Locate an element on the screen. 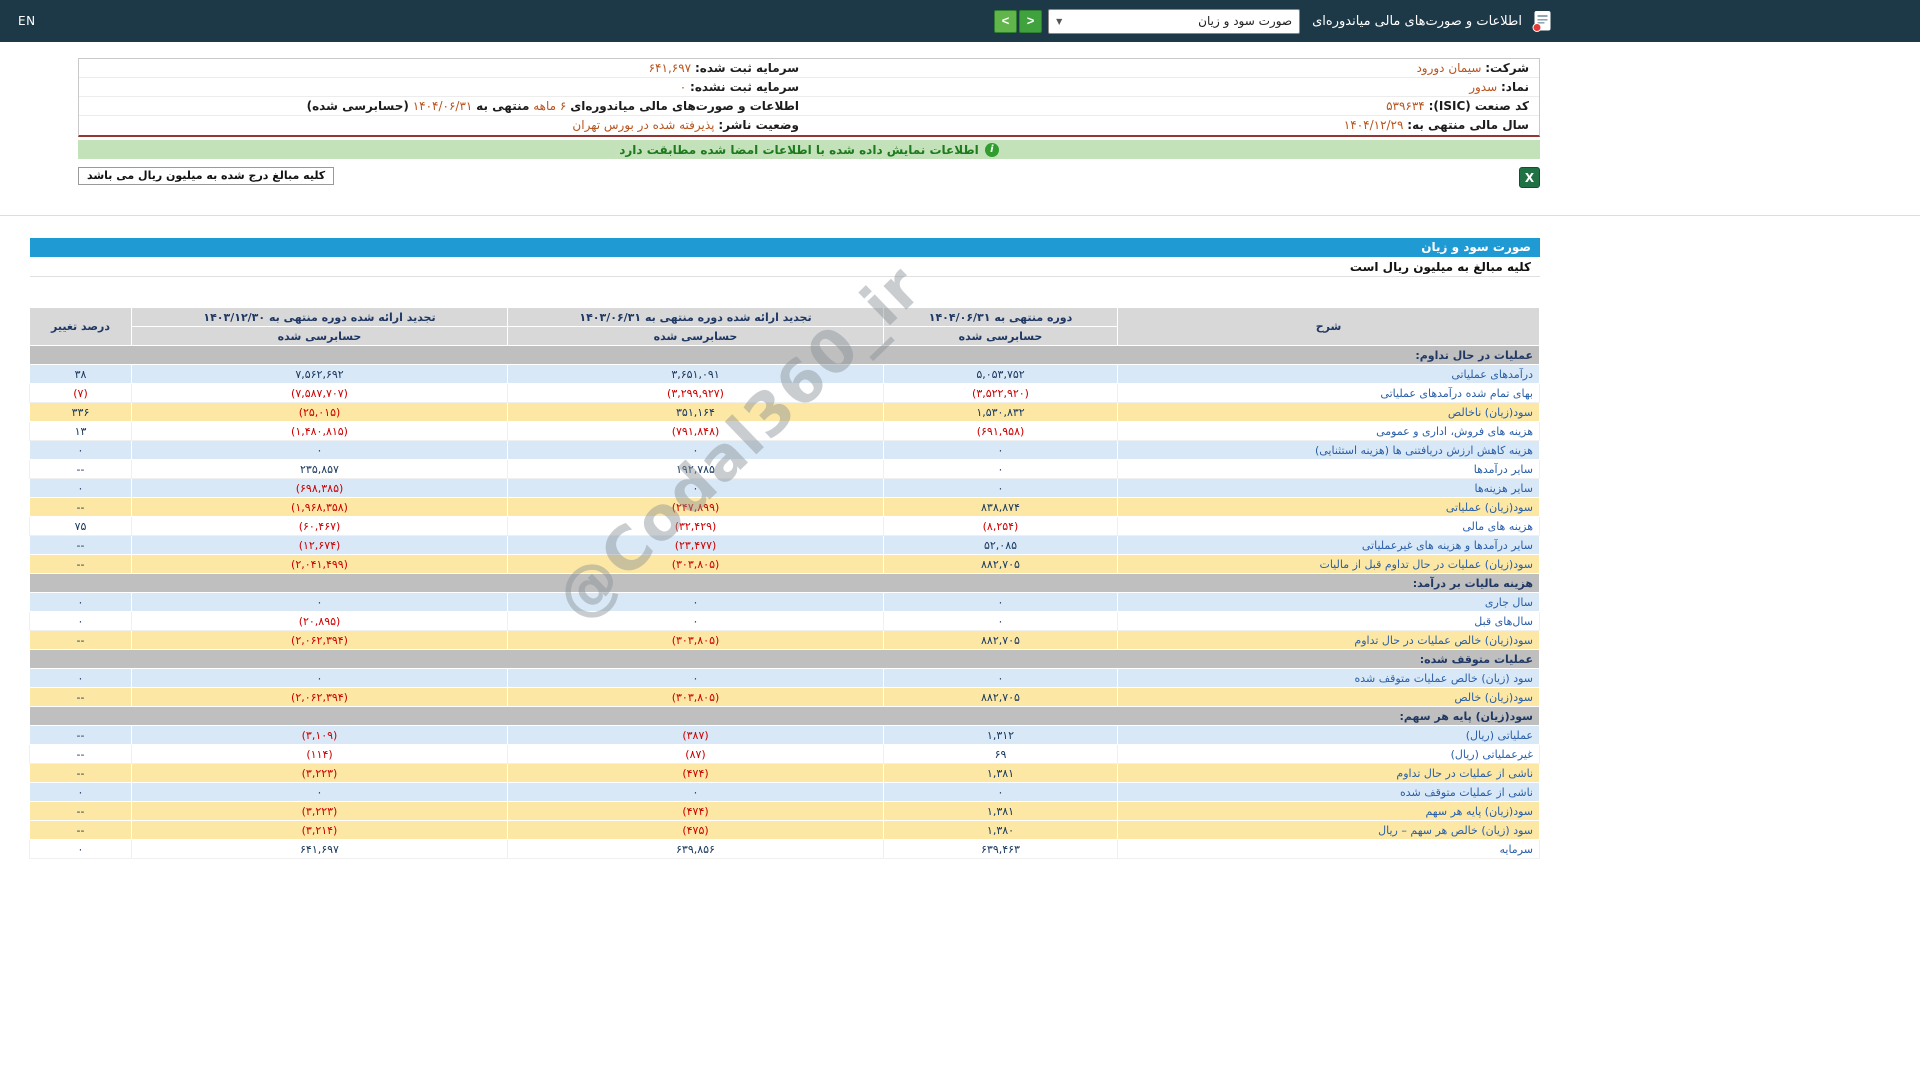 This screenshot has width=1920, height=1080. info-label: سرمایه ثبت شده: is located at coordinates (746, 68).